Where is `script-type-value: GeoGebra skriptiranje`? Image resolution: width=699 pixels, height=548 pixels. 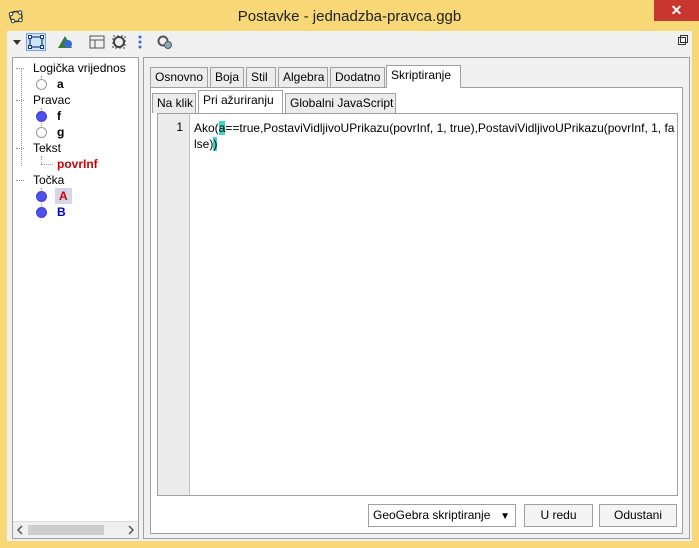 script-type-value: GeoGebra skriptiranje is located at coordinates (432, 515).